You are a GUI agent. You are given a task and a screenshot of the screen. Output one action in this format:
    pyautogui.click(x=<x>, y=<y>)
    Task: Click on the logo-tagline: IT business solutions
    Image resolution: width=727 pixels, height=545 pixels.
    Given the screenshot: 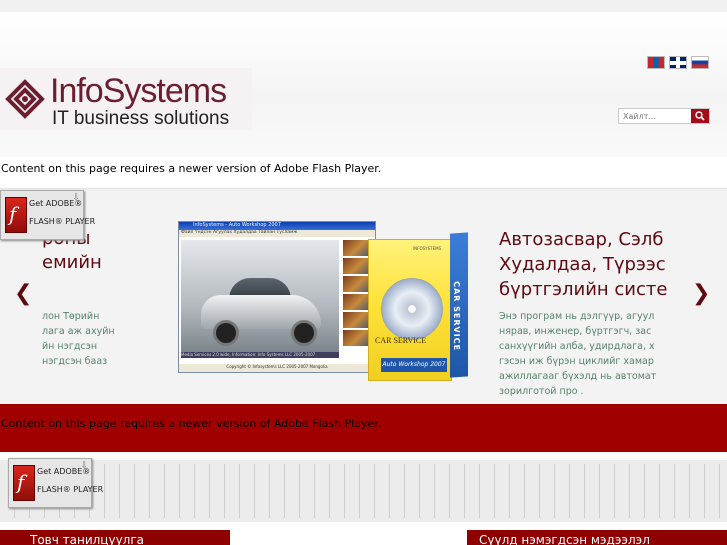 What is the action you would take?
    pyautogui.click(x=141, y=118)
    